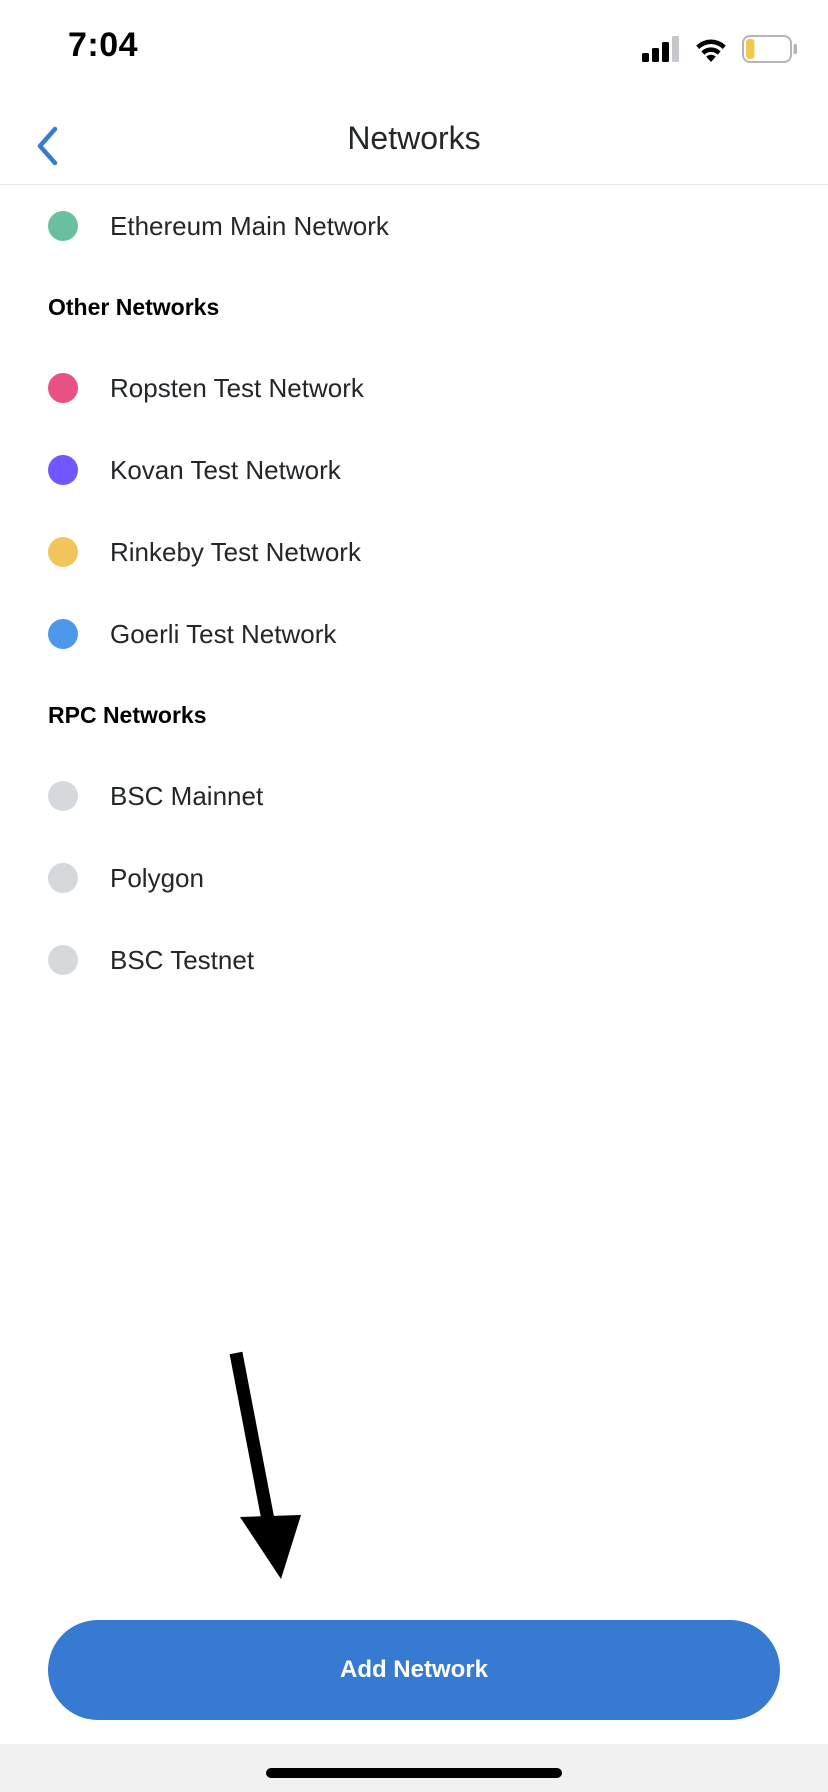 This screenshot has width=828, height=1792. I want to click on network-item-goerli: Goerli Test Network, so click(414, 634).